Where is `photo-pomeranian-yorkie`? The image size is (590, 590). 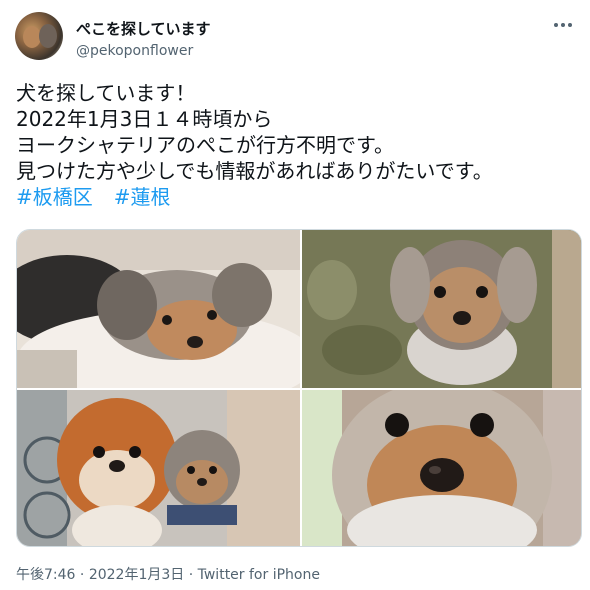 photo-pomeranian-yorkie is located at coordinates (158, 468).